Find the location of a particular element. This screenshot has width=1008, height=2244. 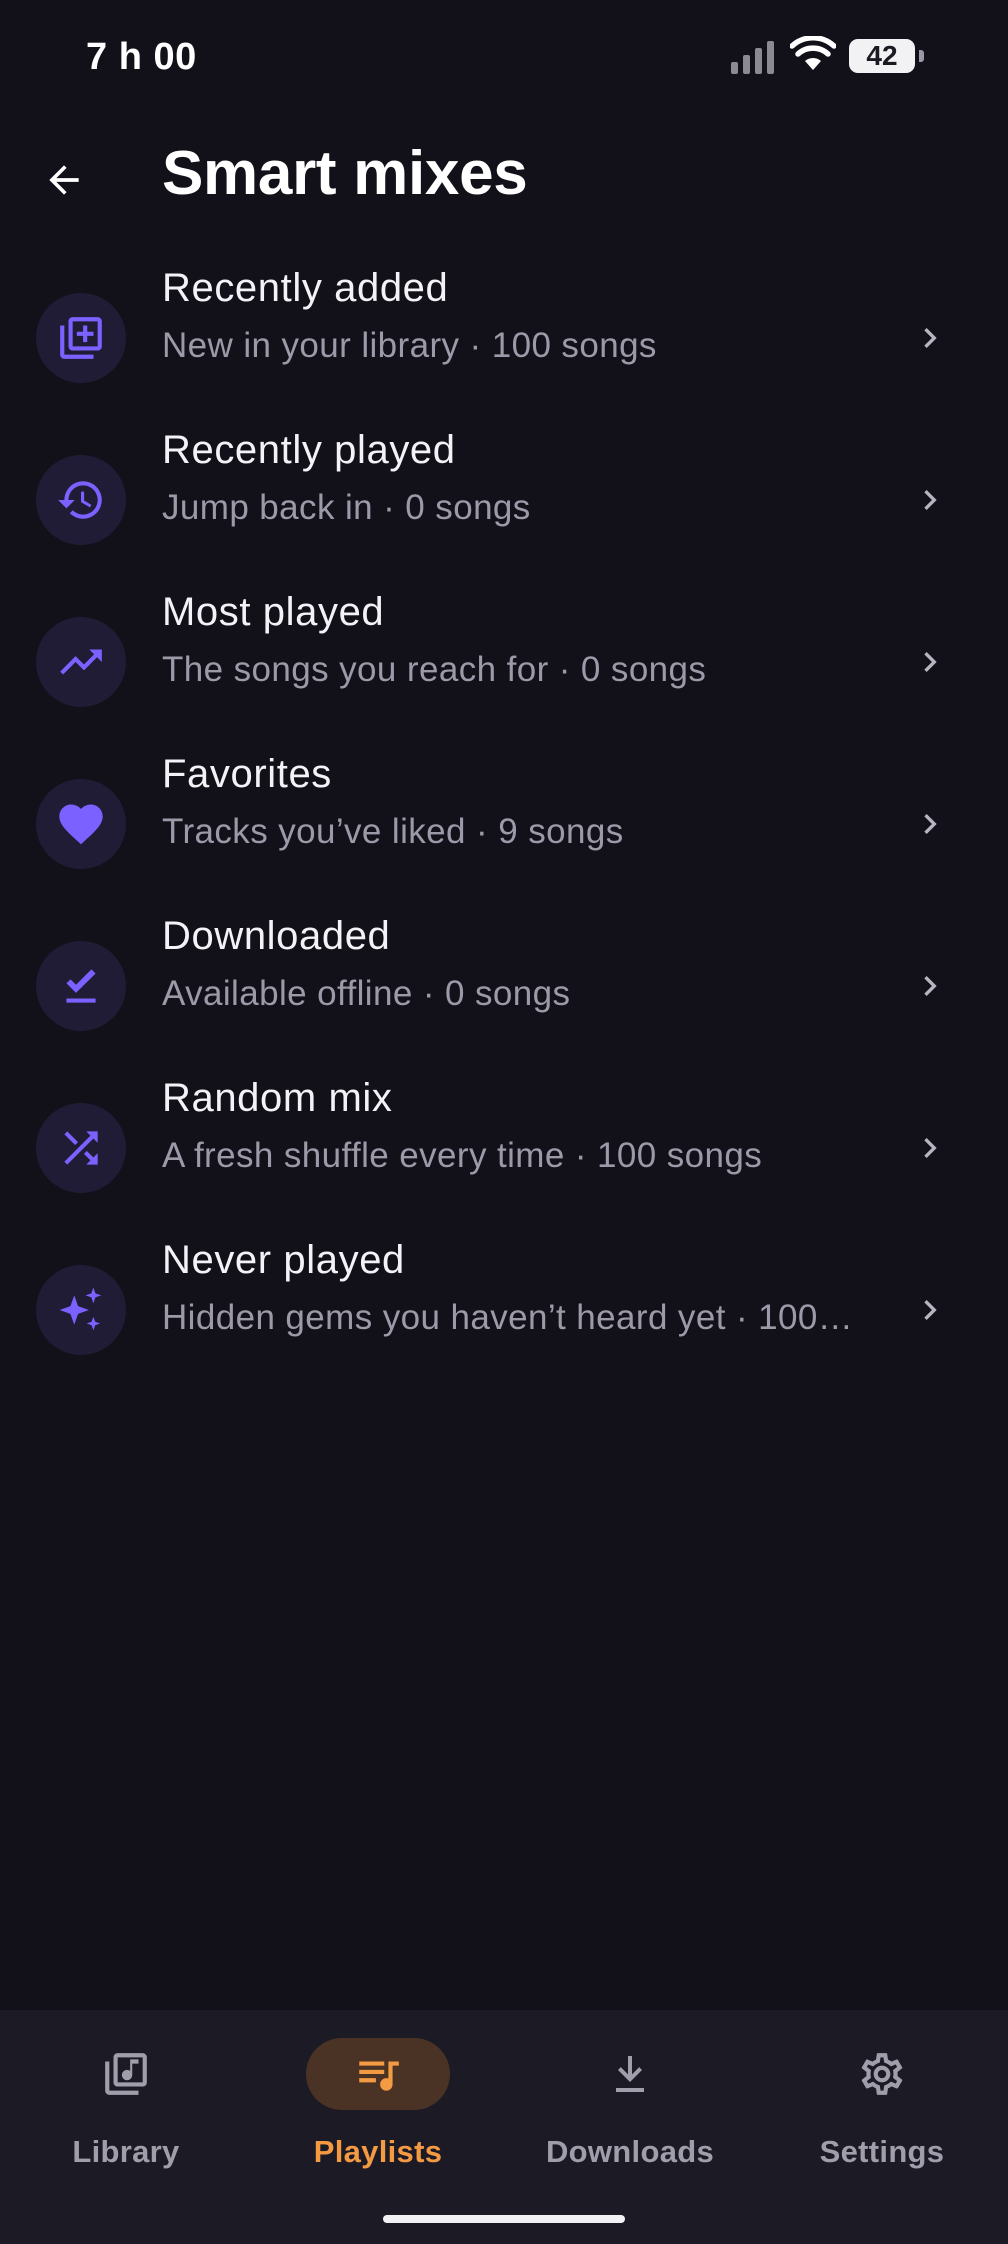

download-icon is located at coordinates (630, 2074).